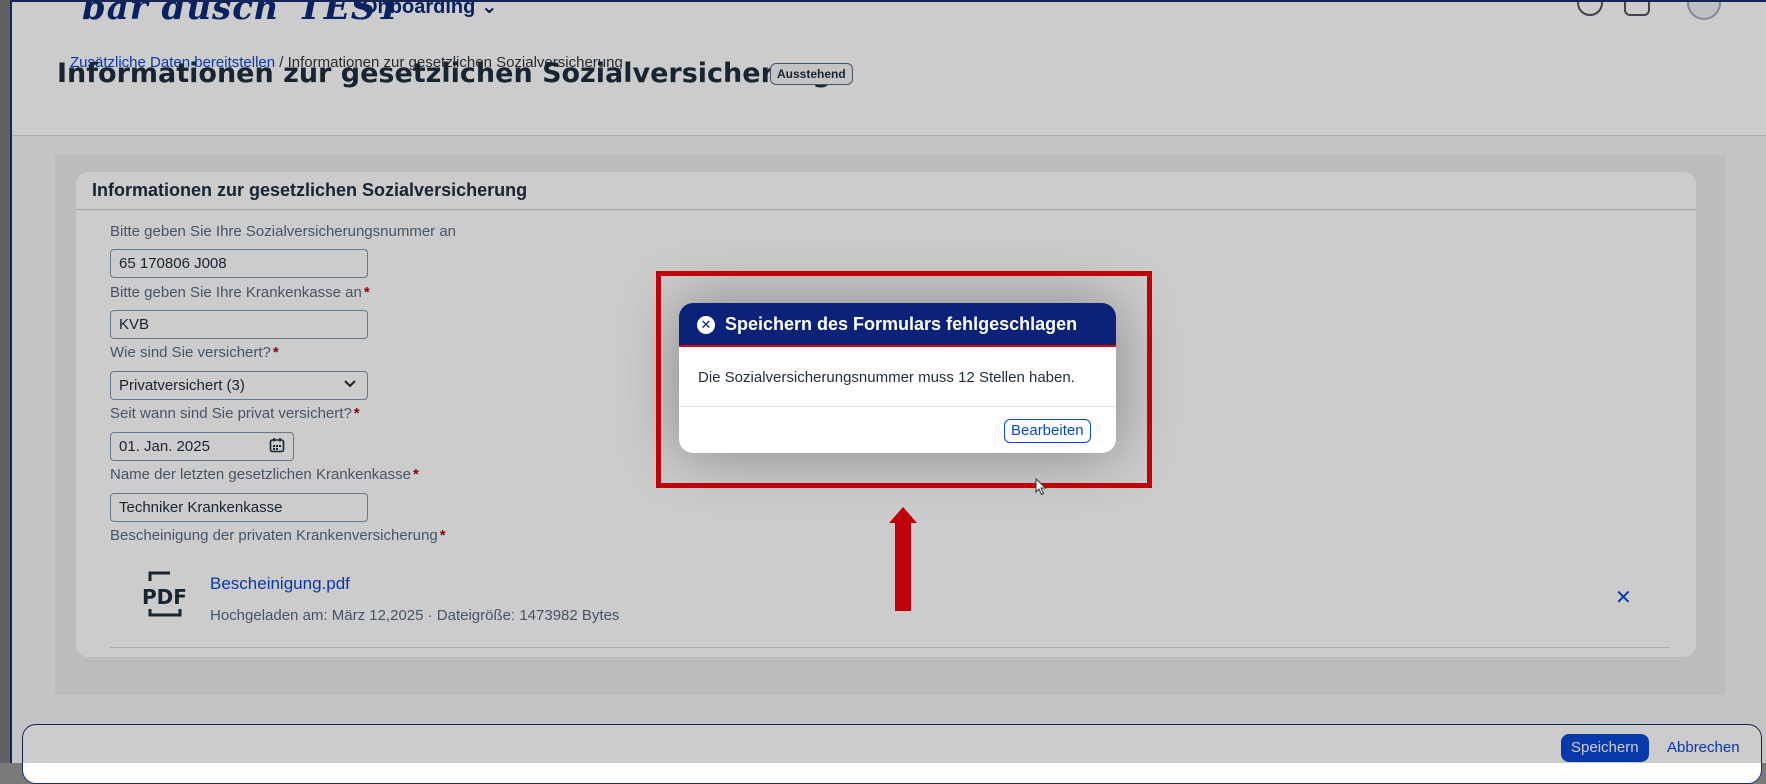 This screenshot has width=1766, height=784. I want to click on mouse-cursor-icon, so click(1041, 487).